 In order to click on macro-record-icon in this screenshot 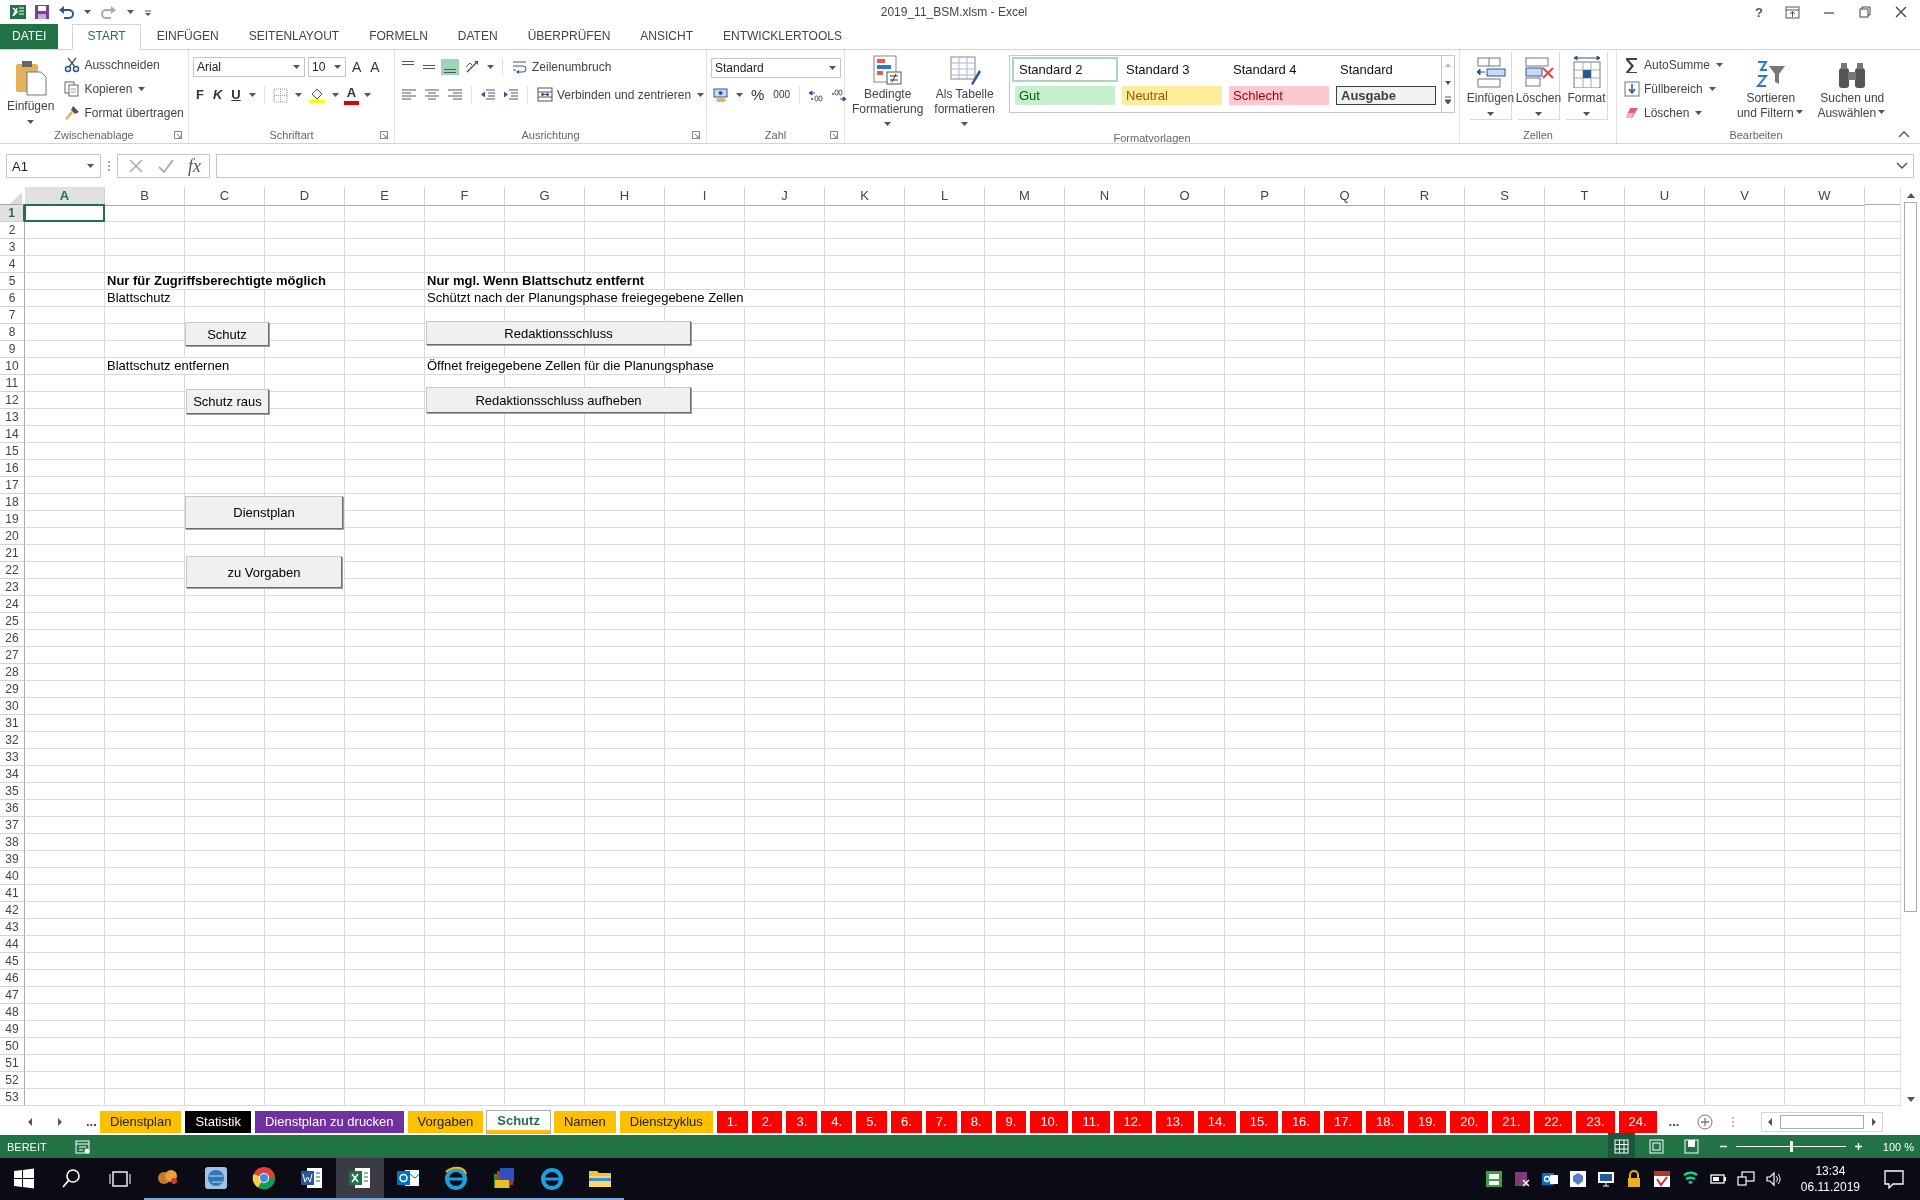, I will do `click(82, 1146)`.